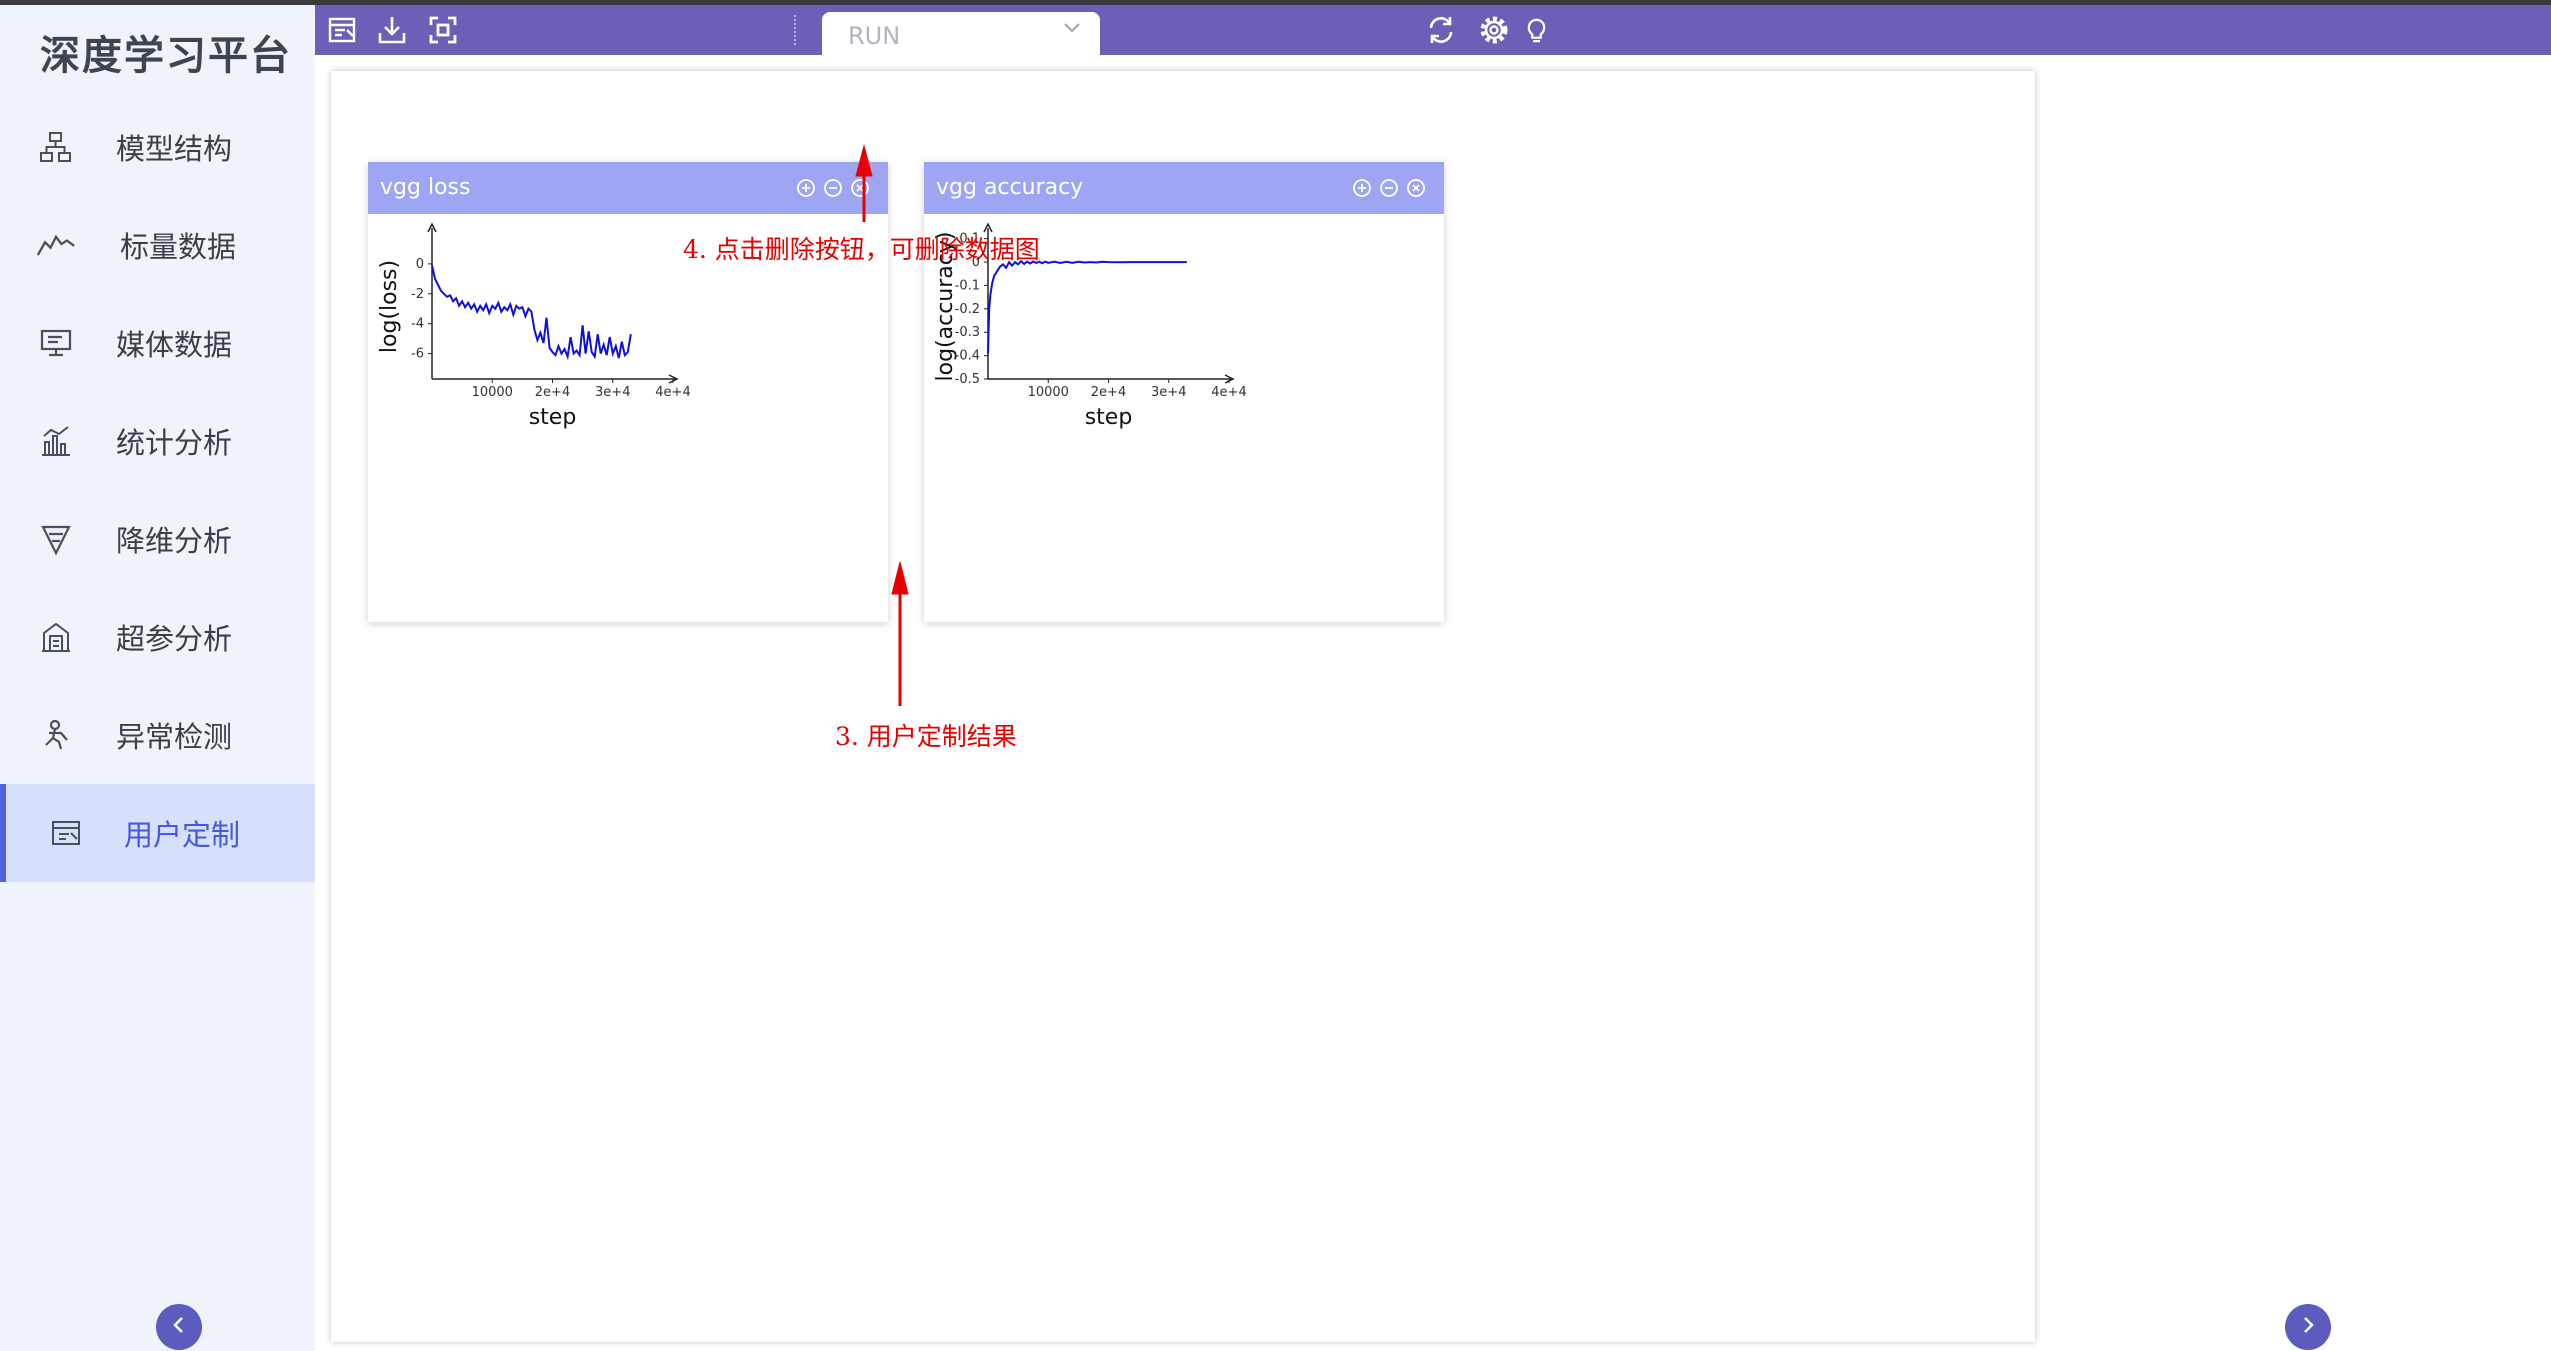  Describe the element at coordinates (178, 247) in the screenshot. I see `sidebar-item-label: 标量数据` at that location.